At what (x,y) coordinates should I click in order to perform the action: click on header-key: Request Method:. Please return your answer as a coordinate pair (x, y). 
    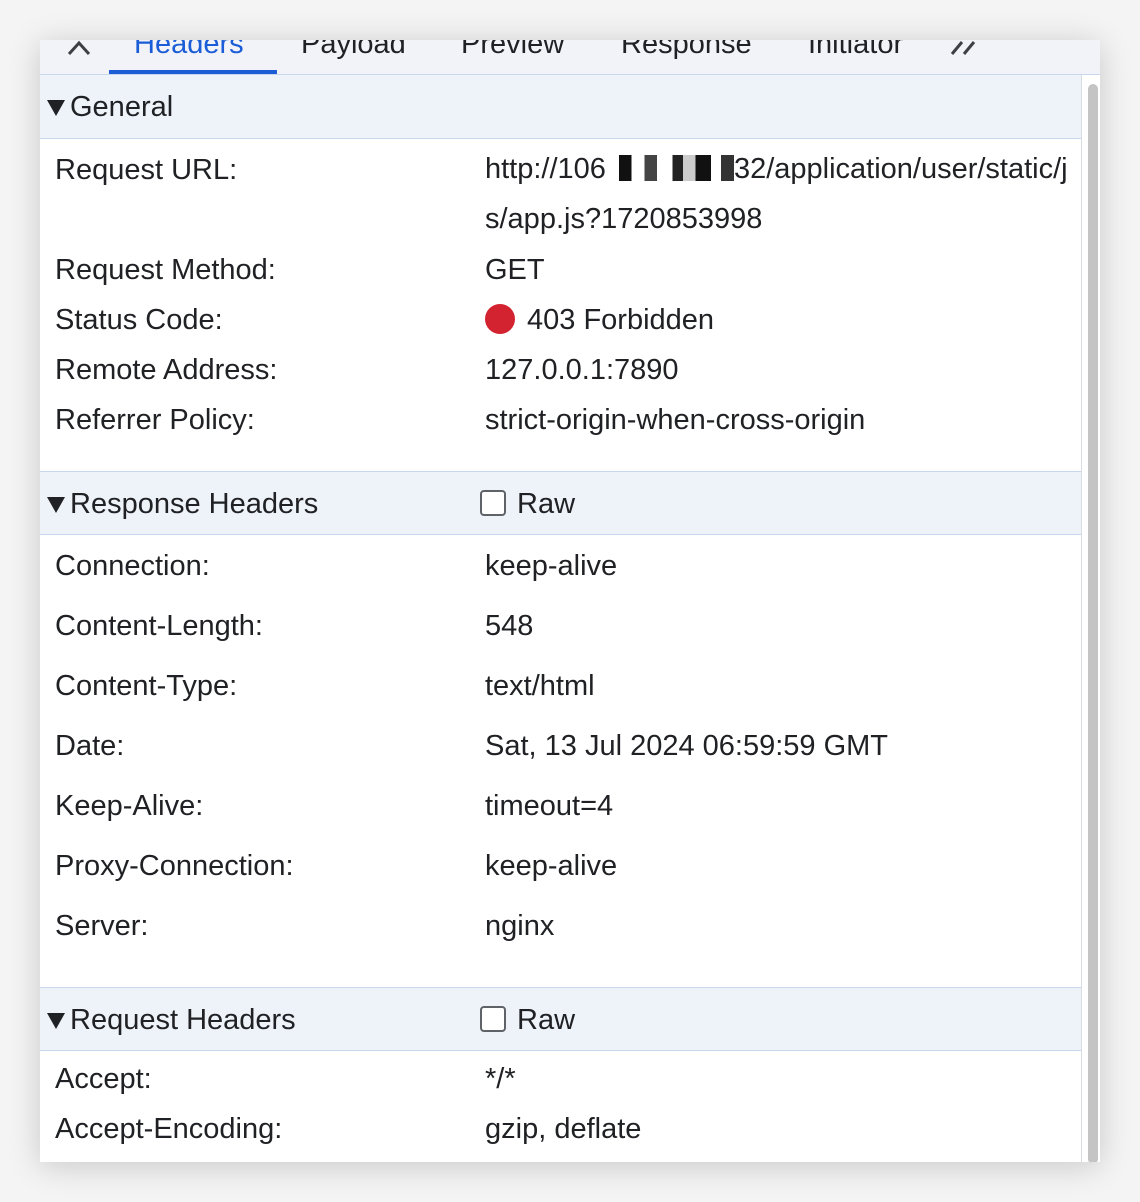
    Looking at the image, I should click on (165, 270).